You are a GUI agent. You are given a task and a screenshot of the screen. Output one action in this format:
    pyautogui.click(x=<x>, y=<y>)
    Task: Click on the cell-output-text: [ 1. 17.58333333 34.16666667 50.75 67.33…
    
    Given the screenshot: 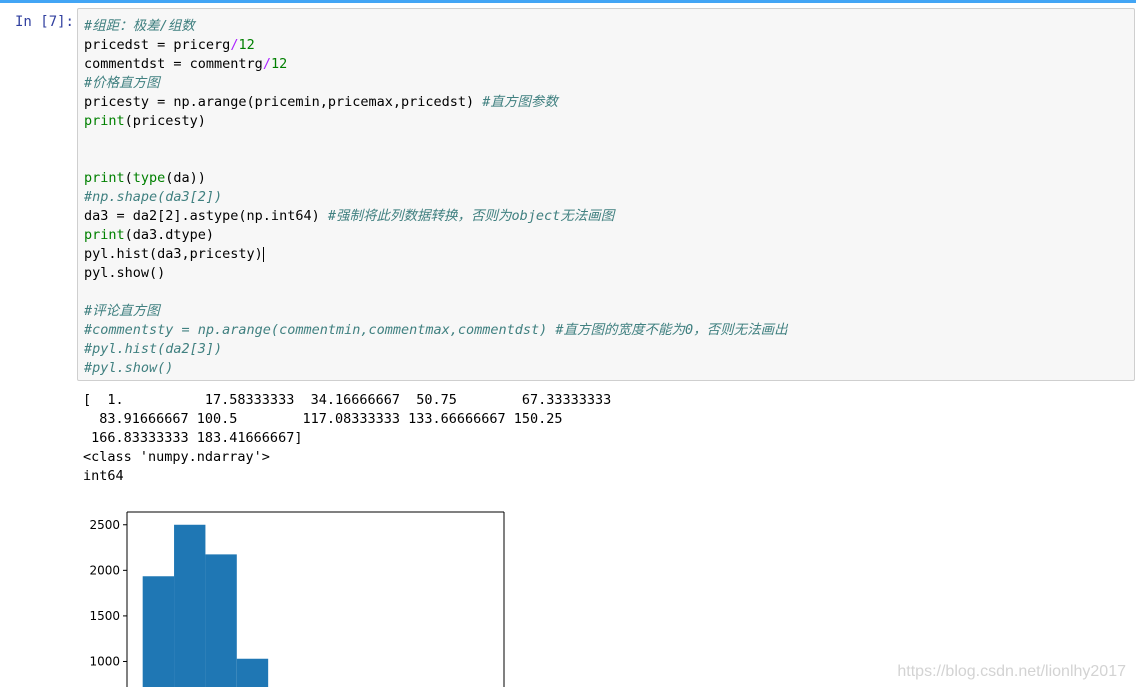 What is the action you would take?
    pyautogui.click(x=347, y=438)
    